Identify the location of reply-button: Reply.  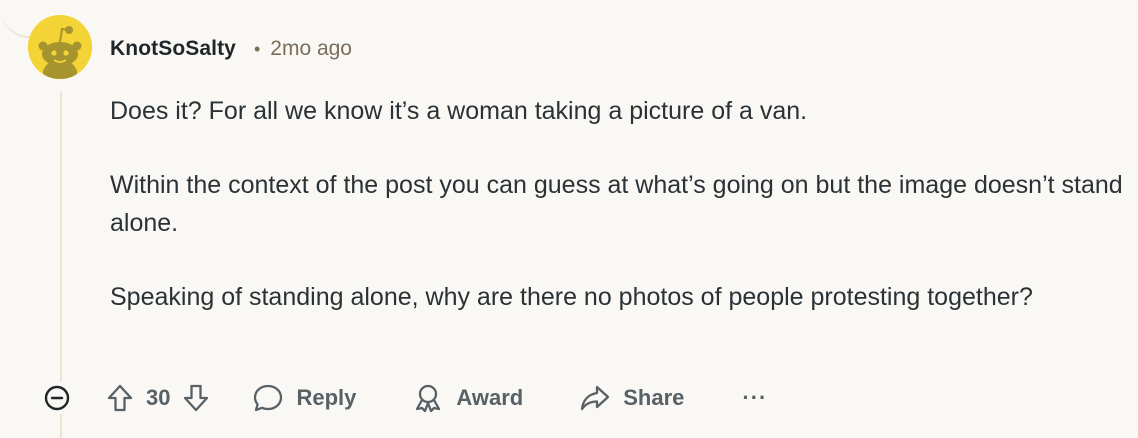
(304, 398).